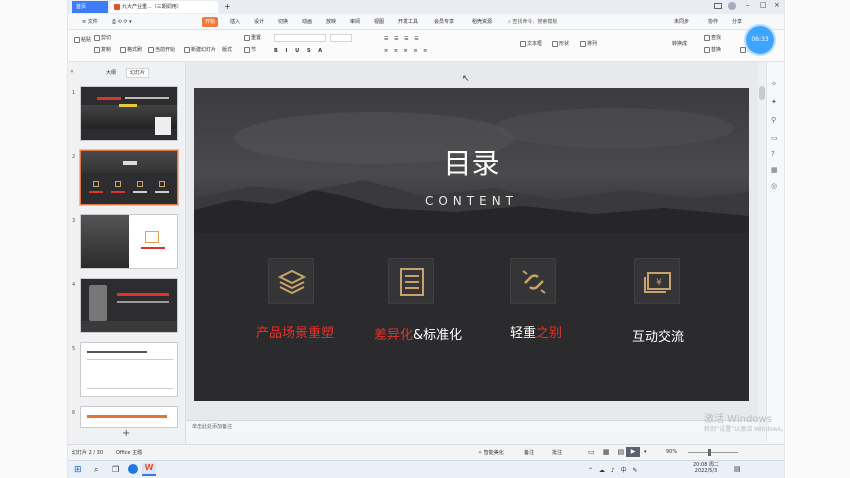 The image size is (850, 478). Describe the element at coordinates (564, 44) in the screenshot. I see `shape-label: 形状` at that location.